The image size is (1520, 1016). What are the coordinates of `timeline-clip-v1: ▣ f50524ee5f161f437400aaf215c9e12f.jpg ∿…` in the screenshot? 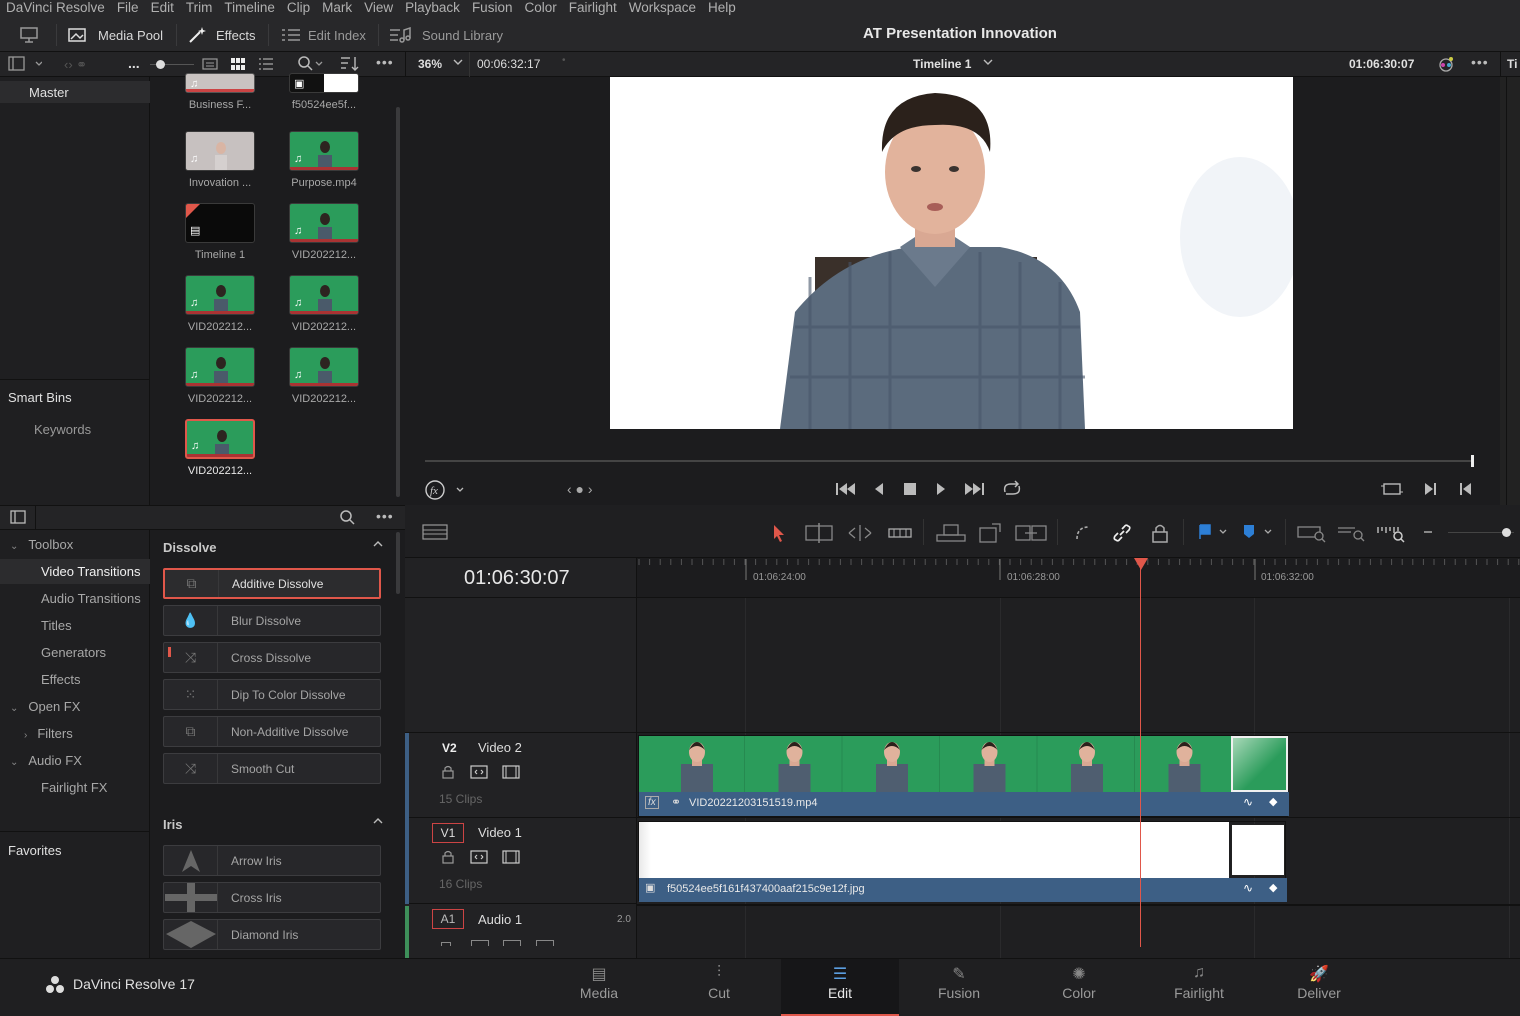 It's located at (962, 861).